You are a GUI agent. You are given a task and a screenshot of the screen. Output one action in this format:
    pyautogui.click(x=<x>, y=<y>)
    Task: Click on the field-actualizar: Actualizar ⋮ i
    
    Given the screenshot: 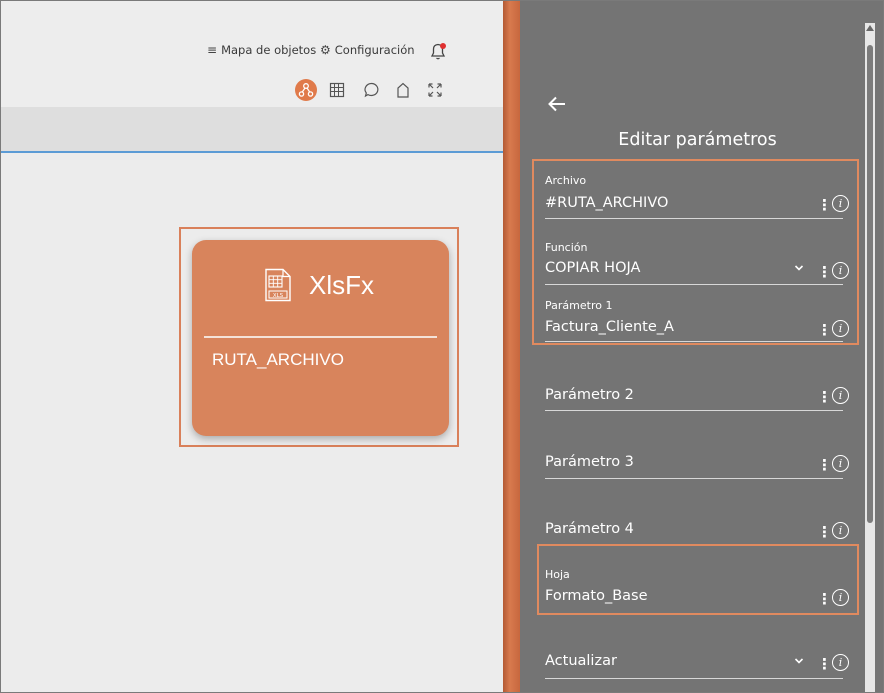 What is the action you would take?
    pyautogui.click(x=697, y=667)
    